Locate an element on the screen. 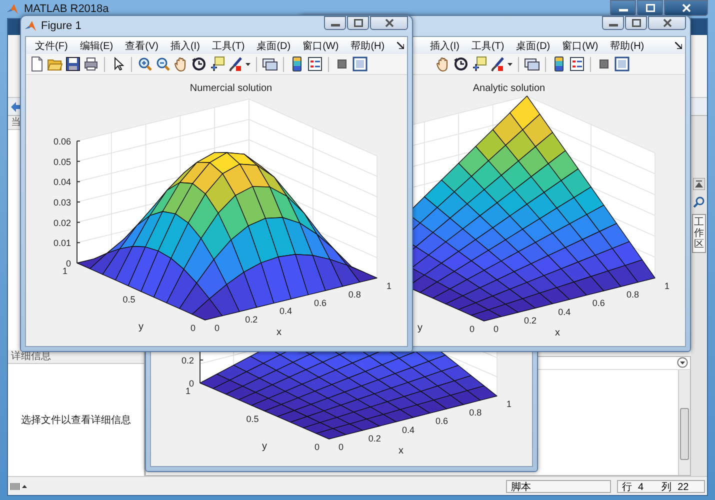 Image resolution: width=715 pixels, height=500 pixels. file-type-field: 脚本 is located at coordinates (558, 486).